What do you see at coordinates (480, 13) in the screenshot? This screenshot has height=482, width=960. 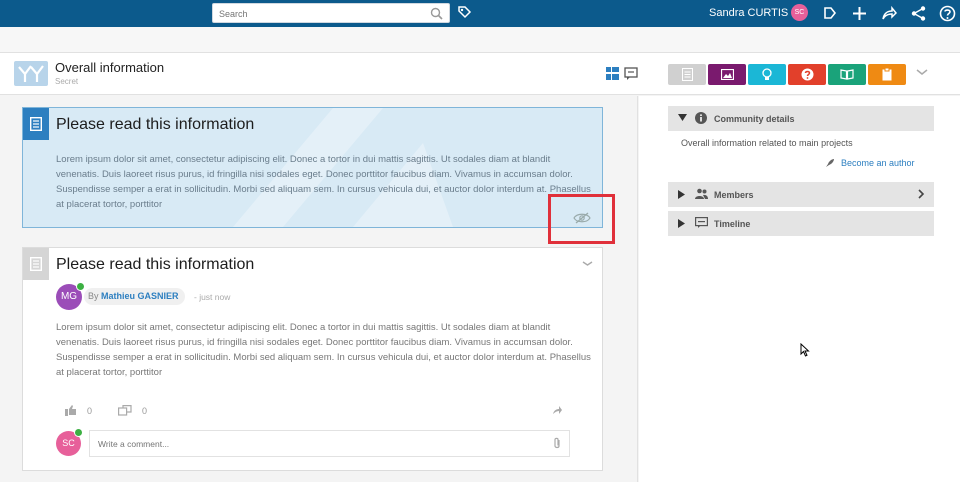 I see `top-bar: Sandra CURTIS SC` at bounding box center [480, 13].